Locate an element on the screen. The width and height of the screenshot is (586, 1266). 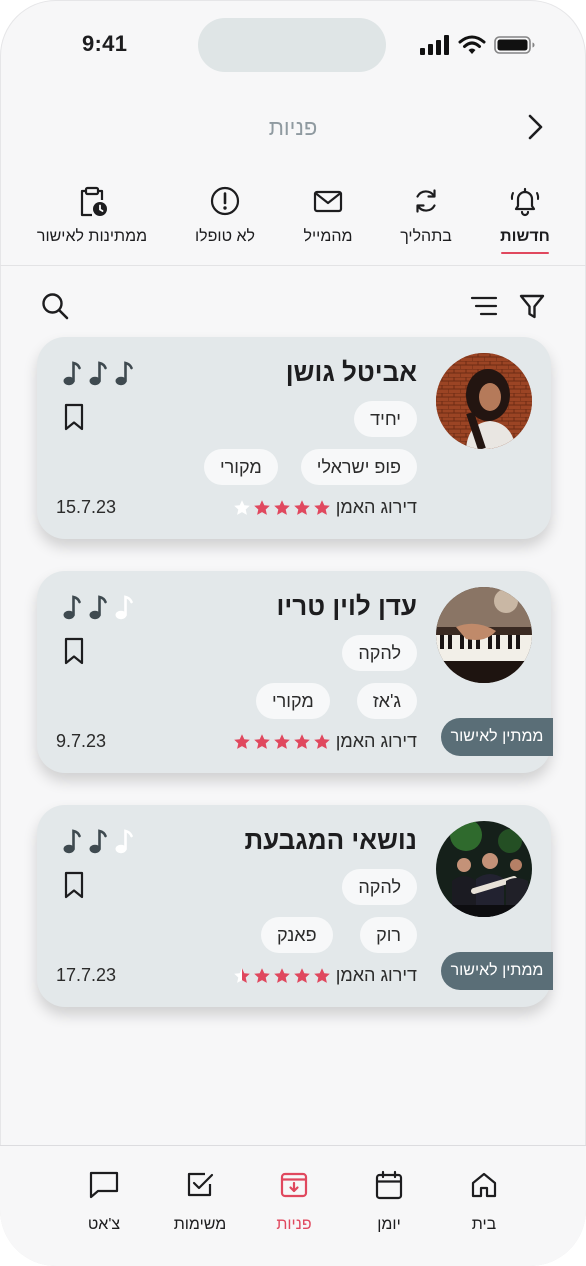
nav-tasks: משימות is located at coordinates (200, 1201).